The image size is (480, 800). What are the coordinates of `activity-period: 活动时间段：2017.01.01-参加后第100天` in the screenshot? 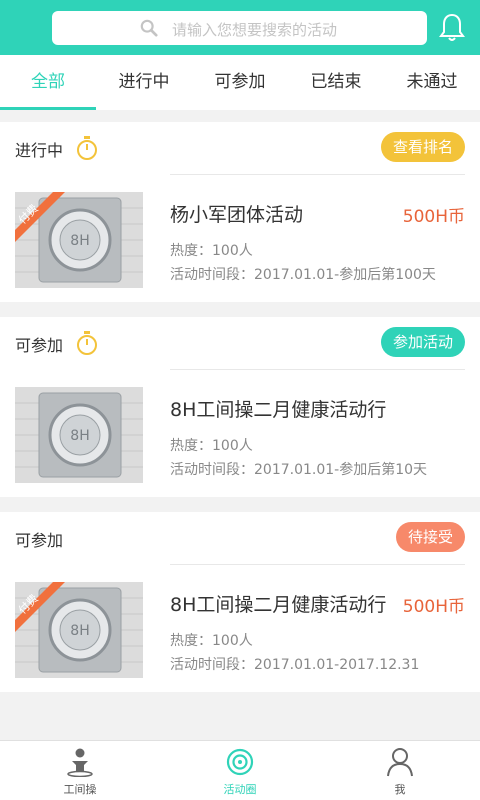 It's located at (303, 275).